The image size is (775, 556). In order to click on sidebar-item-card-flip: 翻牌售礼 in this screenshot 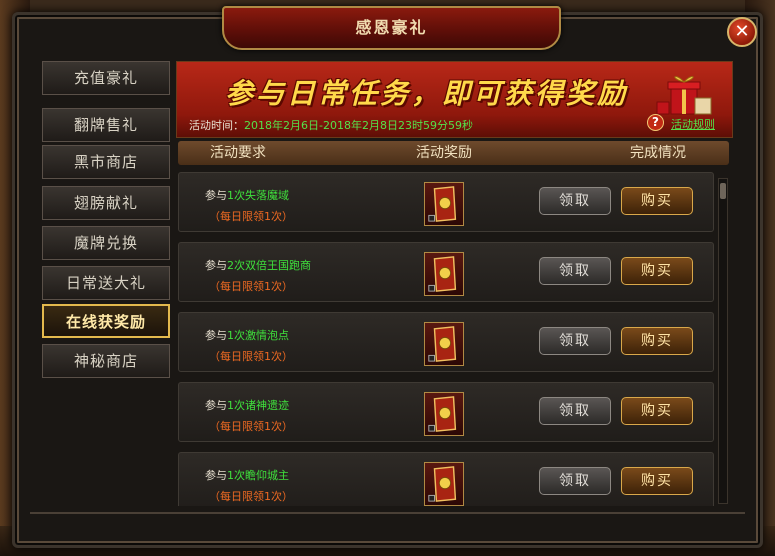, I will do `click(106, 125)`.